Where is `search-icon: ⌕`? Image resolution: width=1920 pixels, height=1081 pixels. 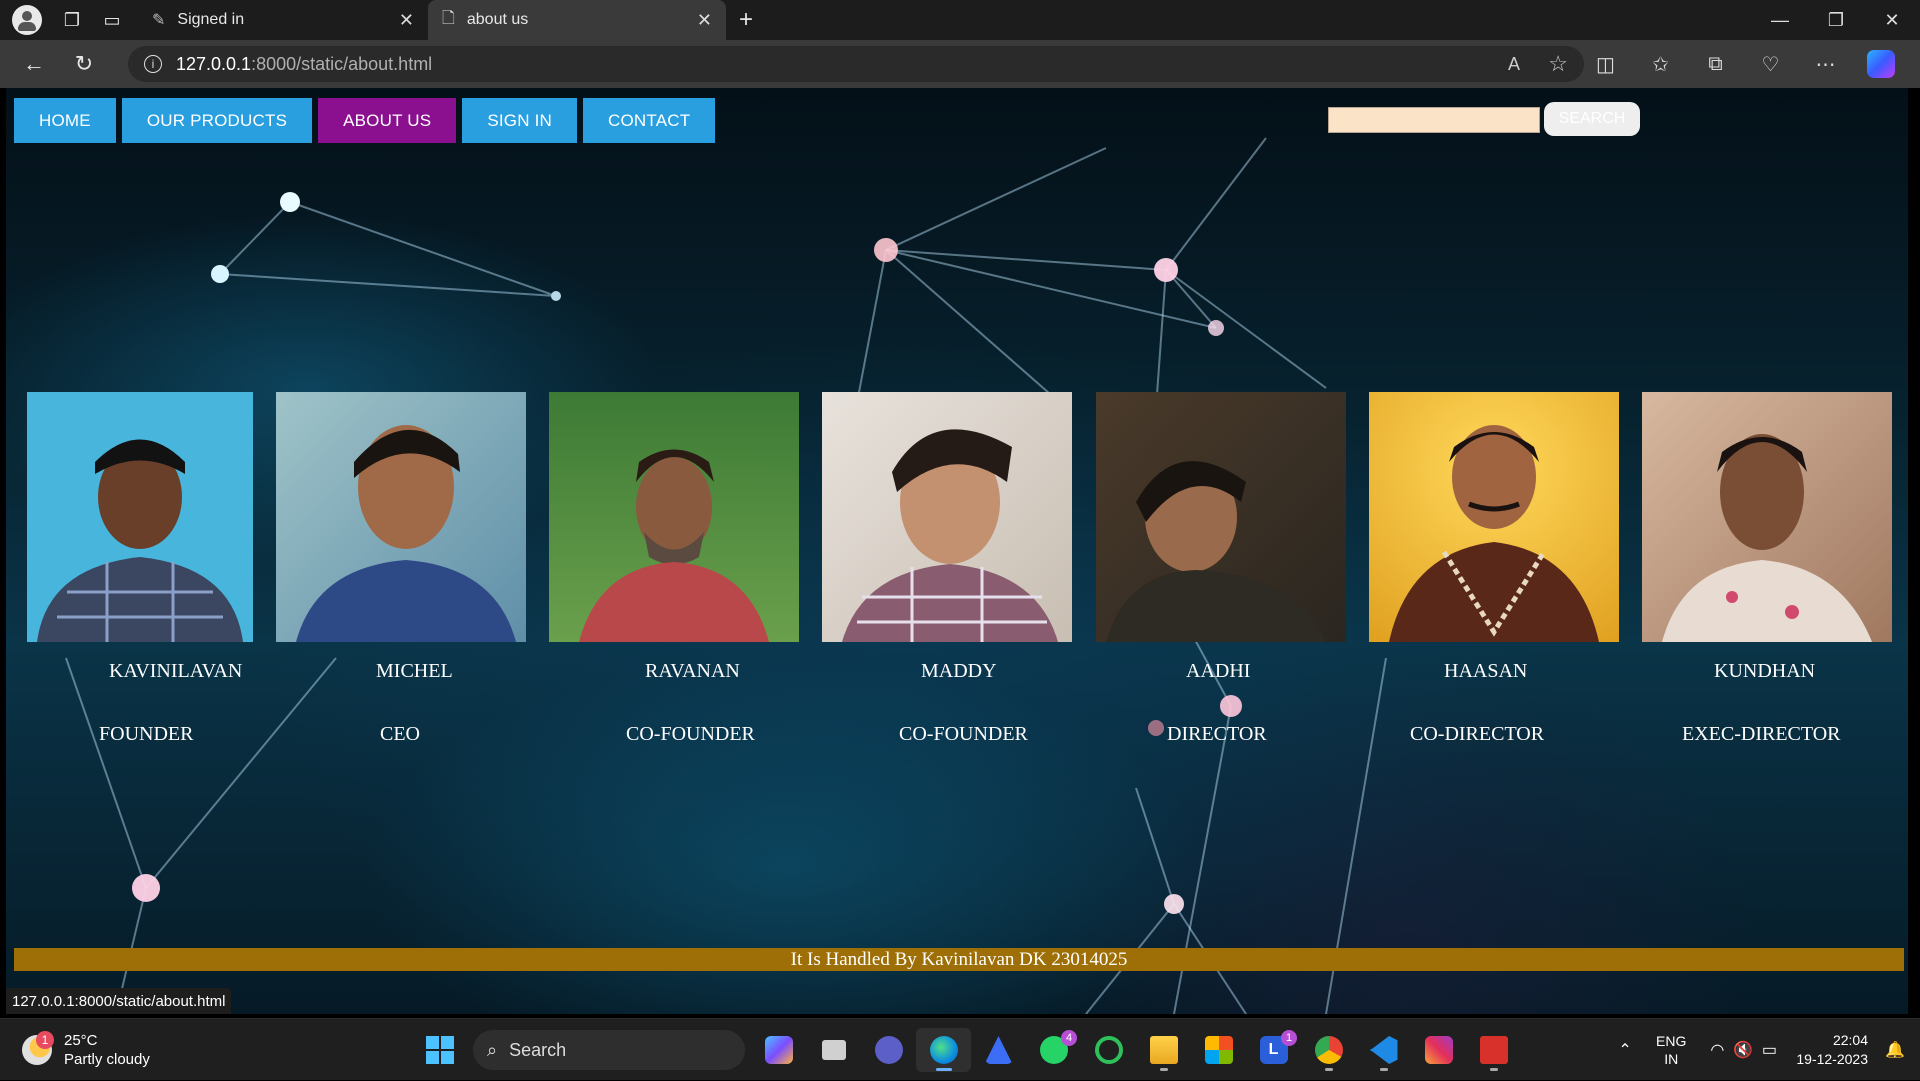
search-icon: ⌕ is located at coordinates (492, 1049).